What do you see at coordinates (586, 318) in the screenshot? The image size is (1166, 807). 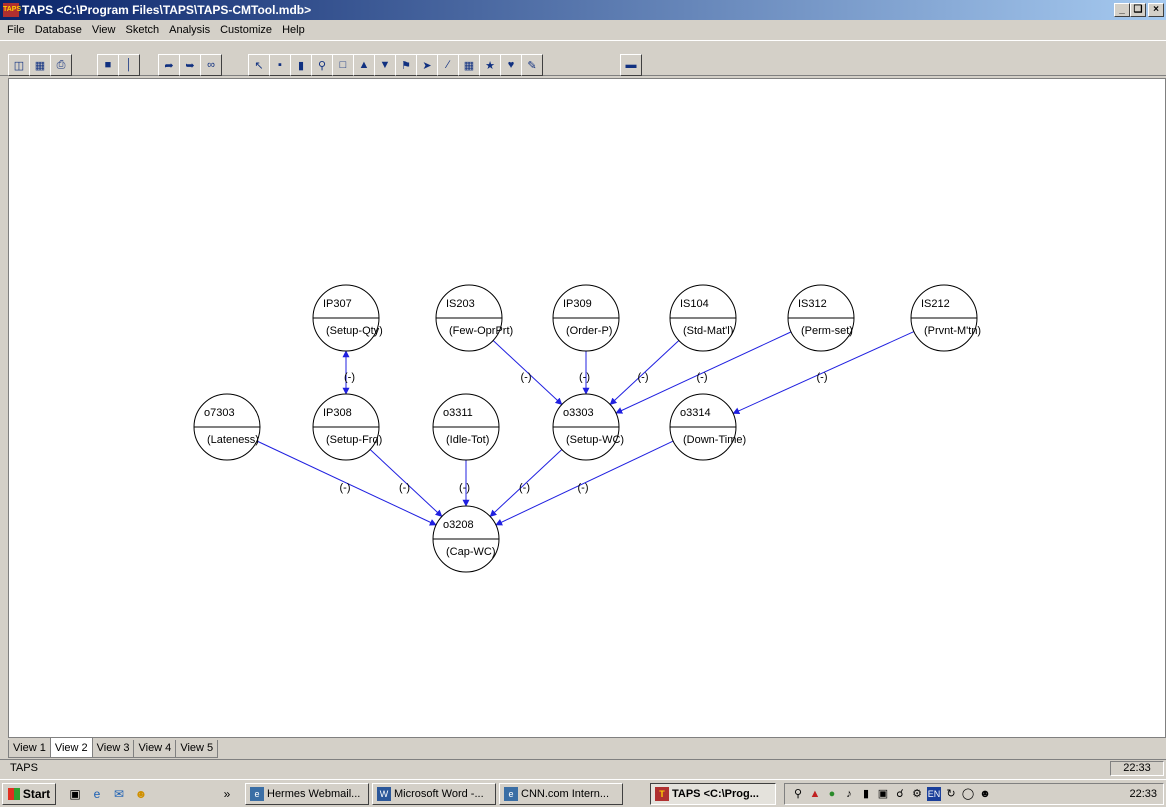 I see `node-ip309: IP309 (Order-P)` at bounding box center [586, 318].